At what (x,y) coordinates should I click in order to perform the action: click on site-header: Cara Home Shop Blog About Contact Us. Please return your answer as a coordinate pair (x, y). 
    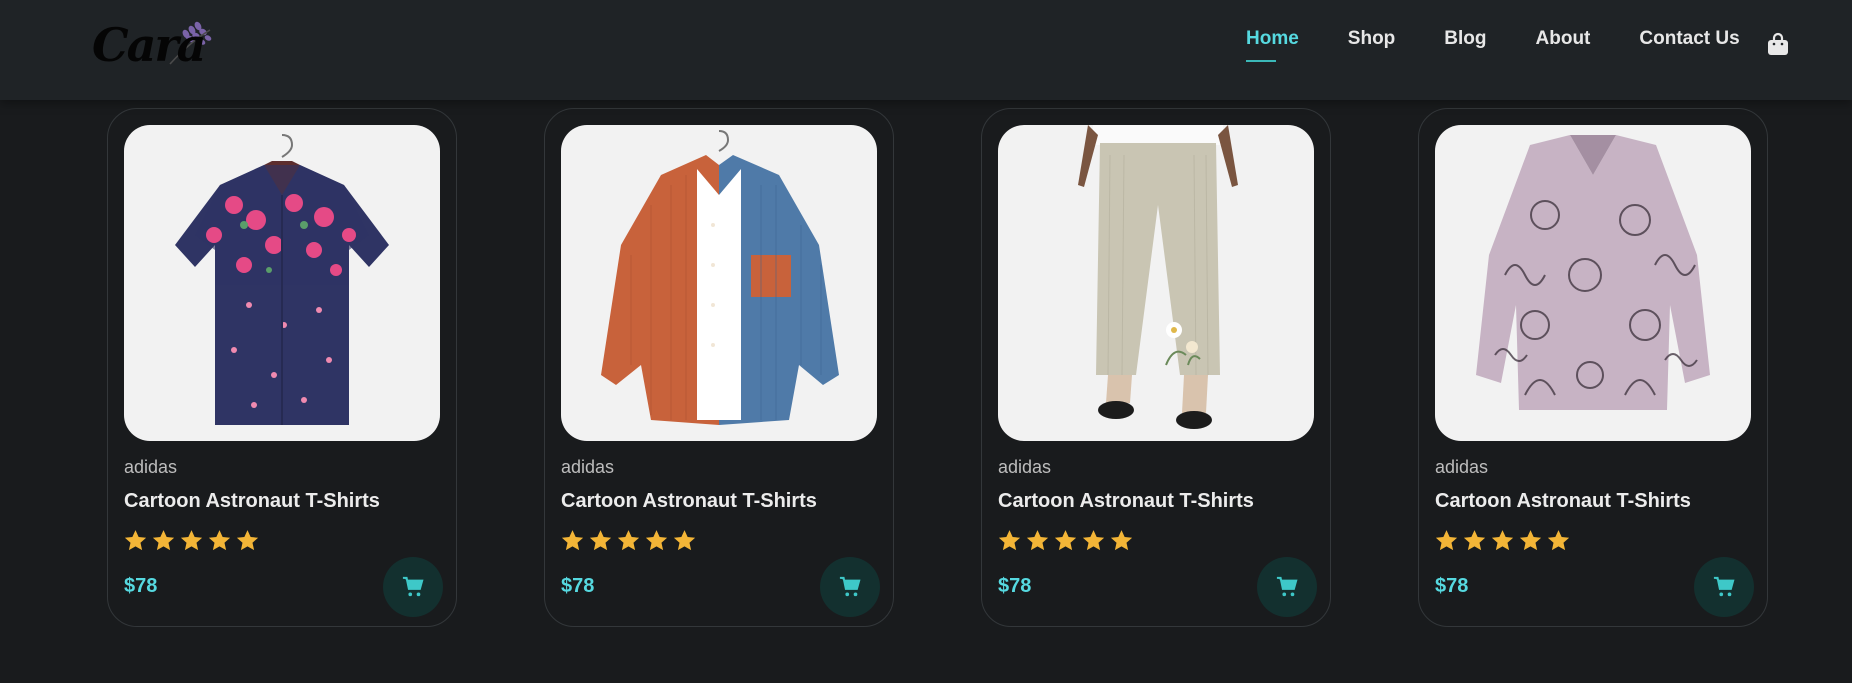
    Looking at the image, I should click on (926, 50).